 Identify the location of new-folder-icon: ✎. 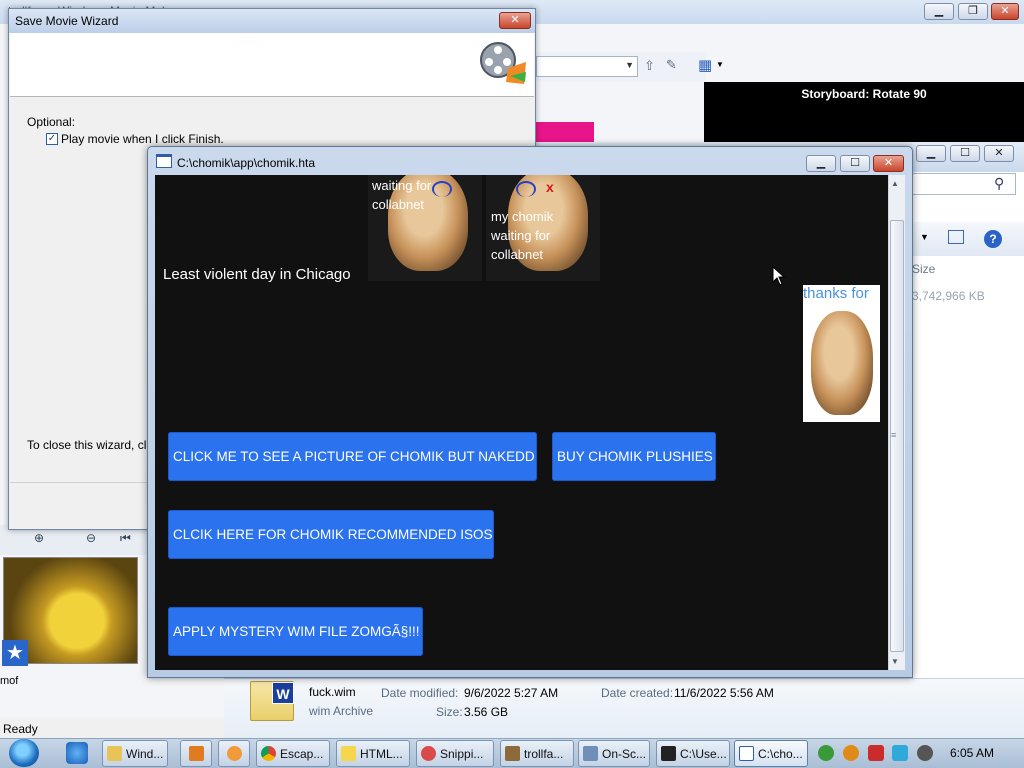
(671, 65).